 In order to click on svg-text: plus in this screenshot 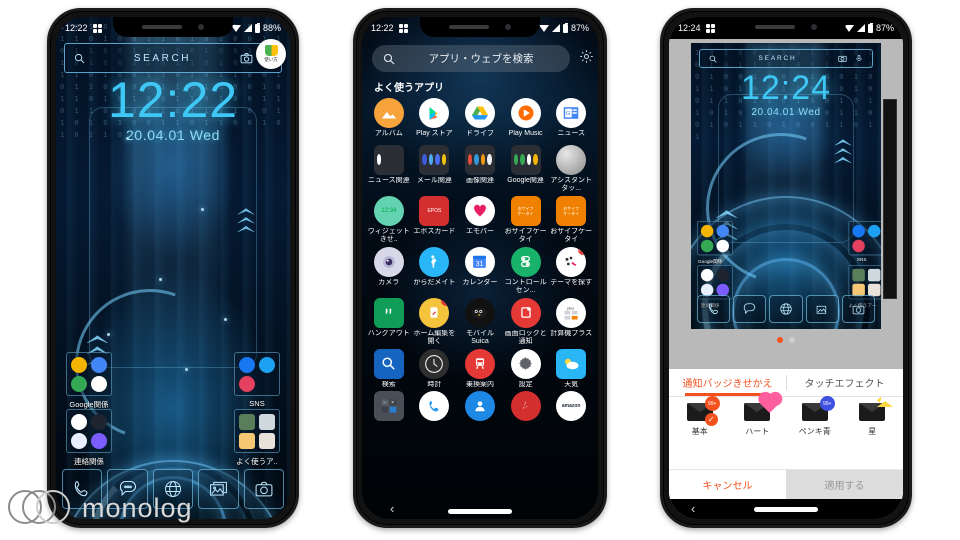, I will do `click(571, 308)`.